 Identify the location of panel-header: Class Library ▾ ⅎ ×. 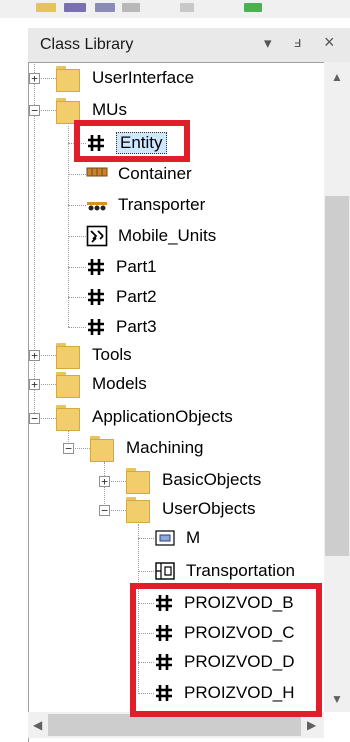
(189, 45).